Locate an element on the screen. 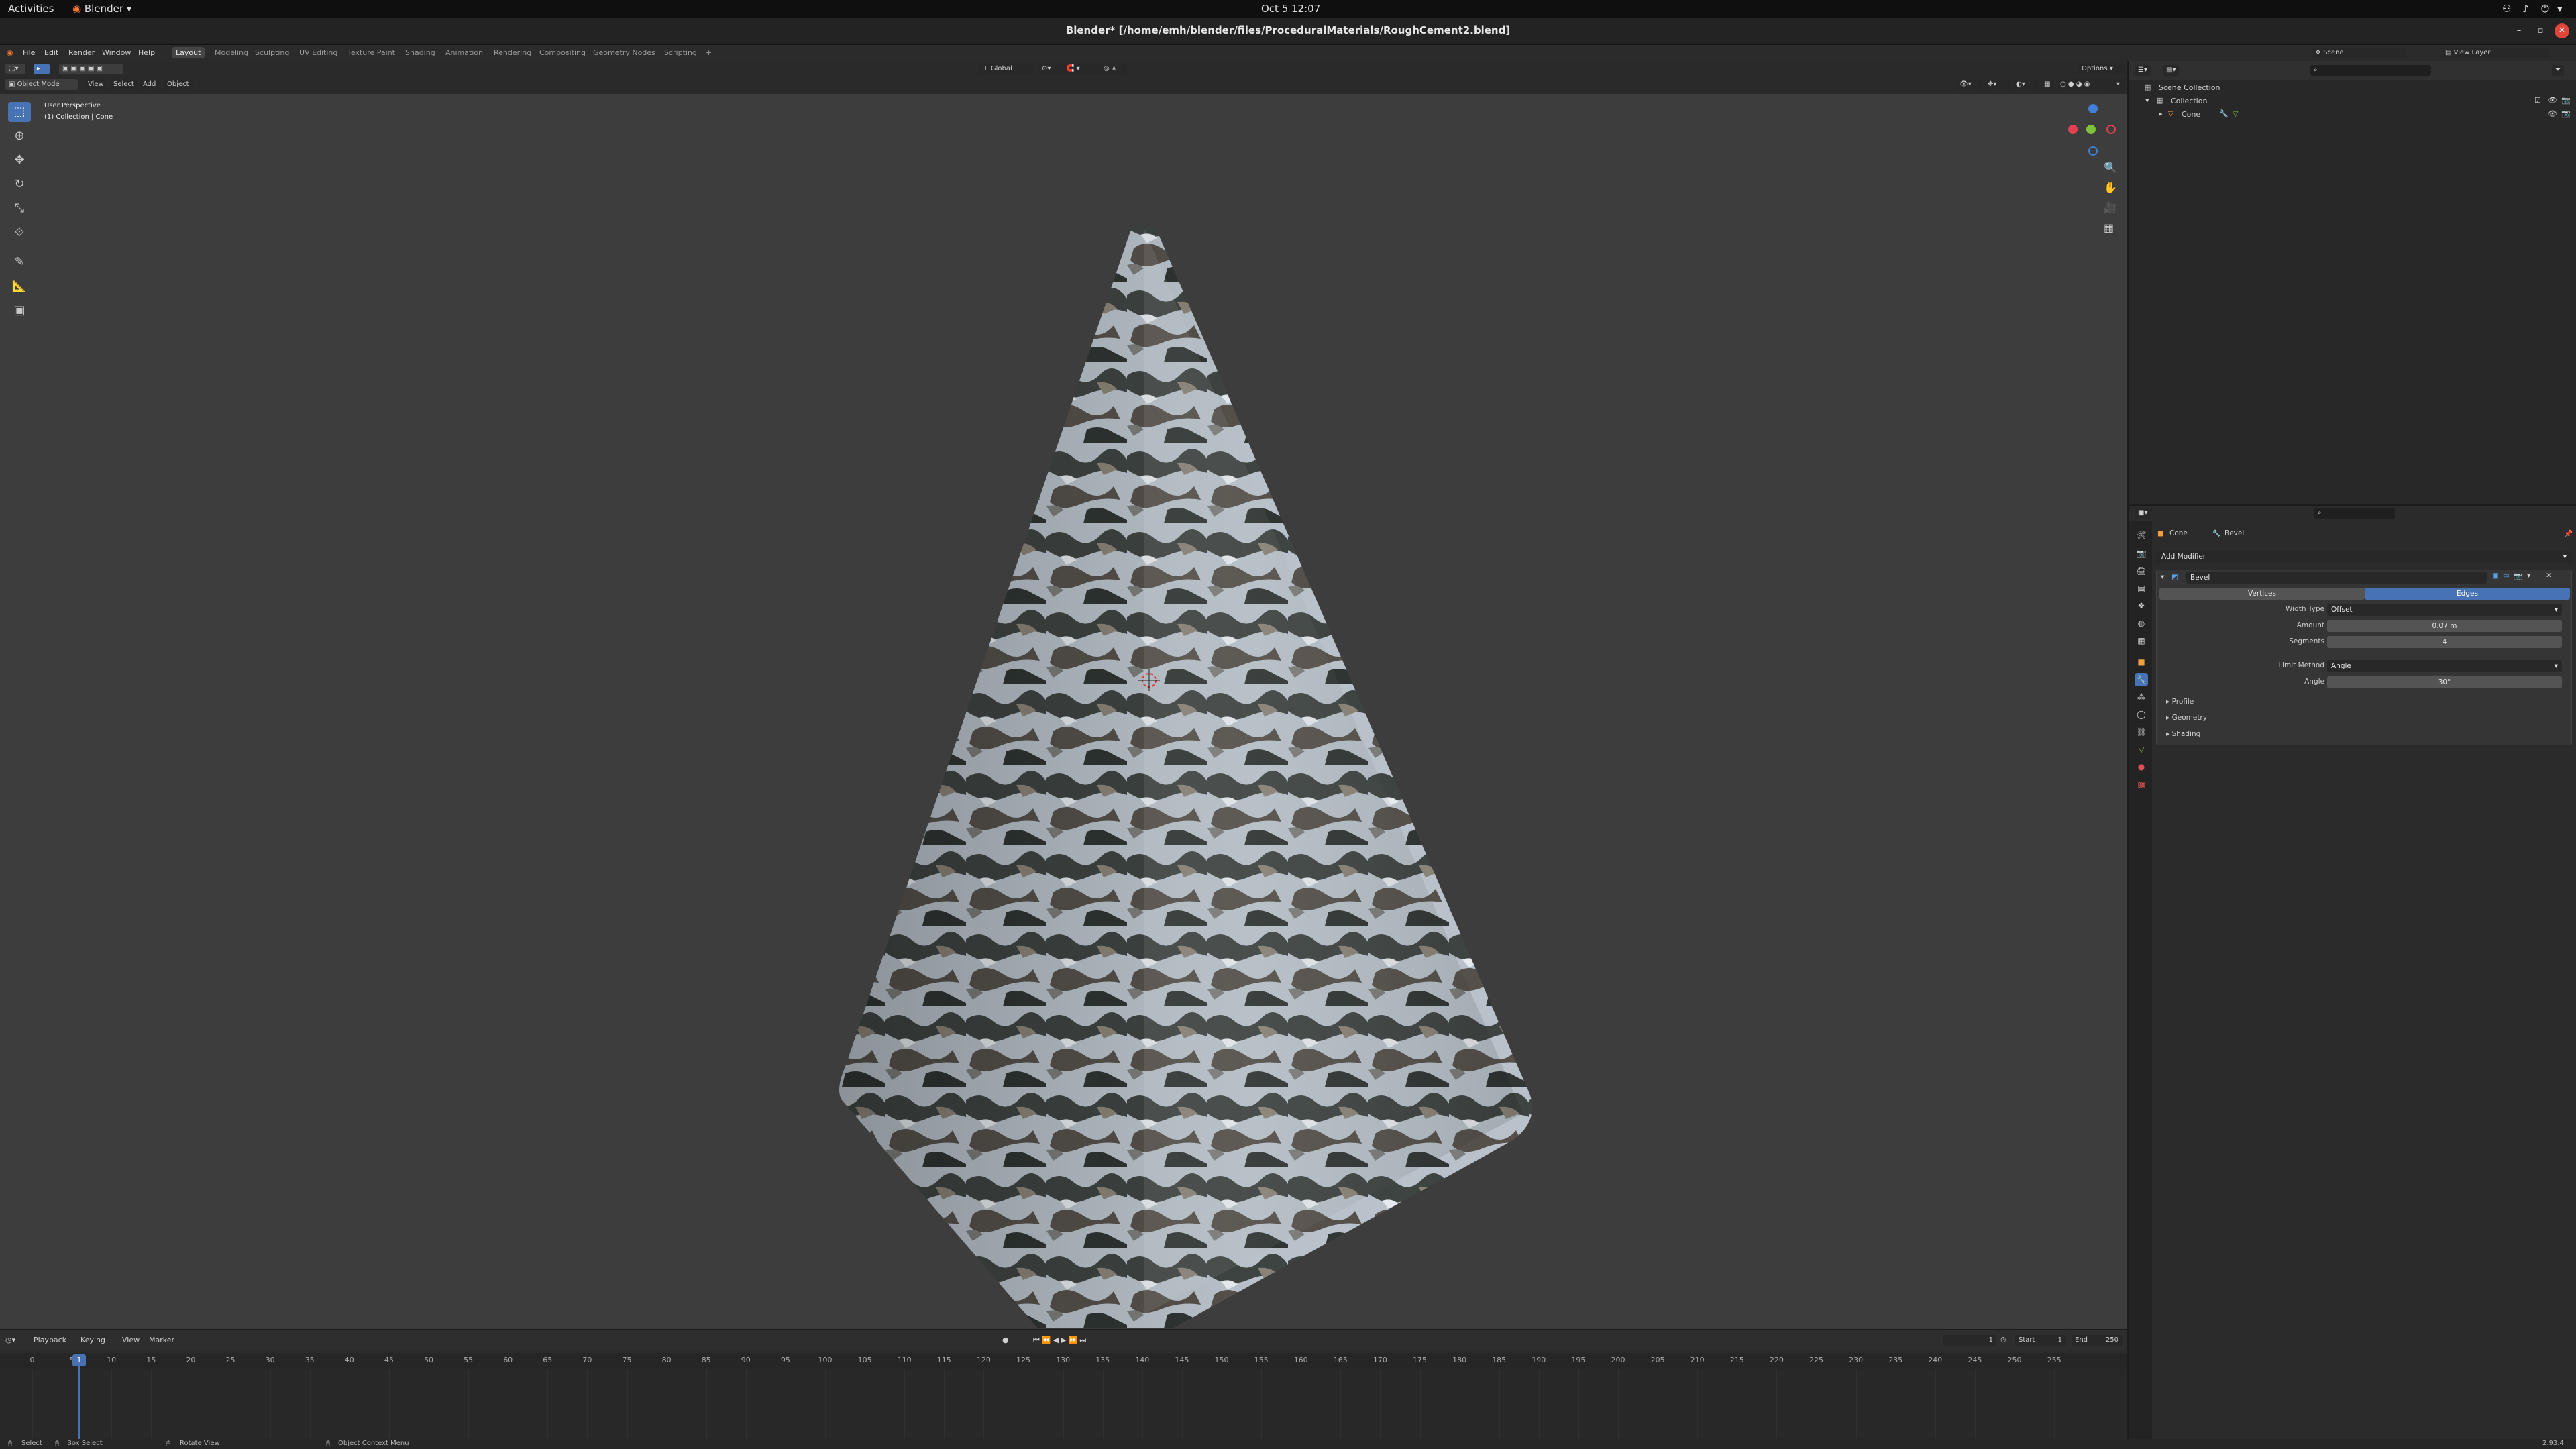 The height and width of the screenshot is (1449, 2576). perspective-toggle-icon: ▦ is located at coordinates (2109, 227).